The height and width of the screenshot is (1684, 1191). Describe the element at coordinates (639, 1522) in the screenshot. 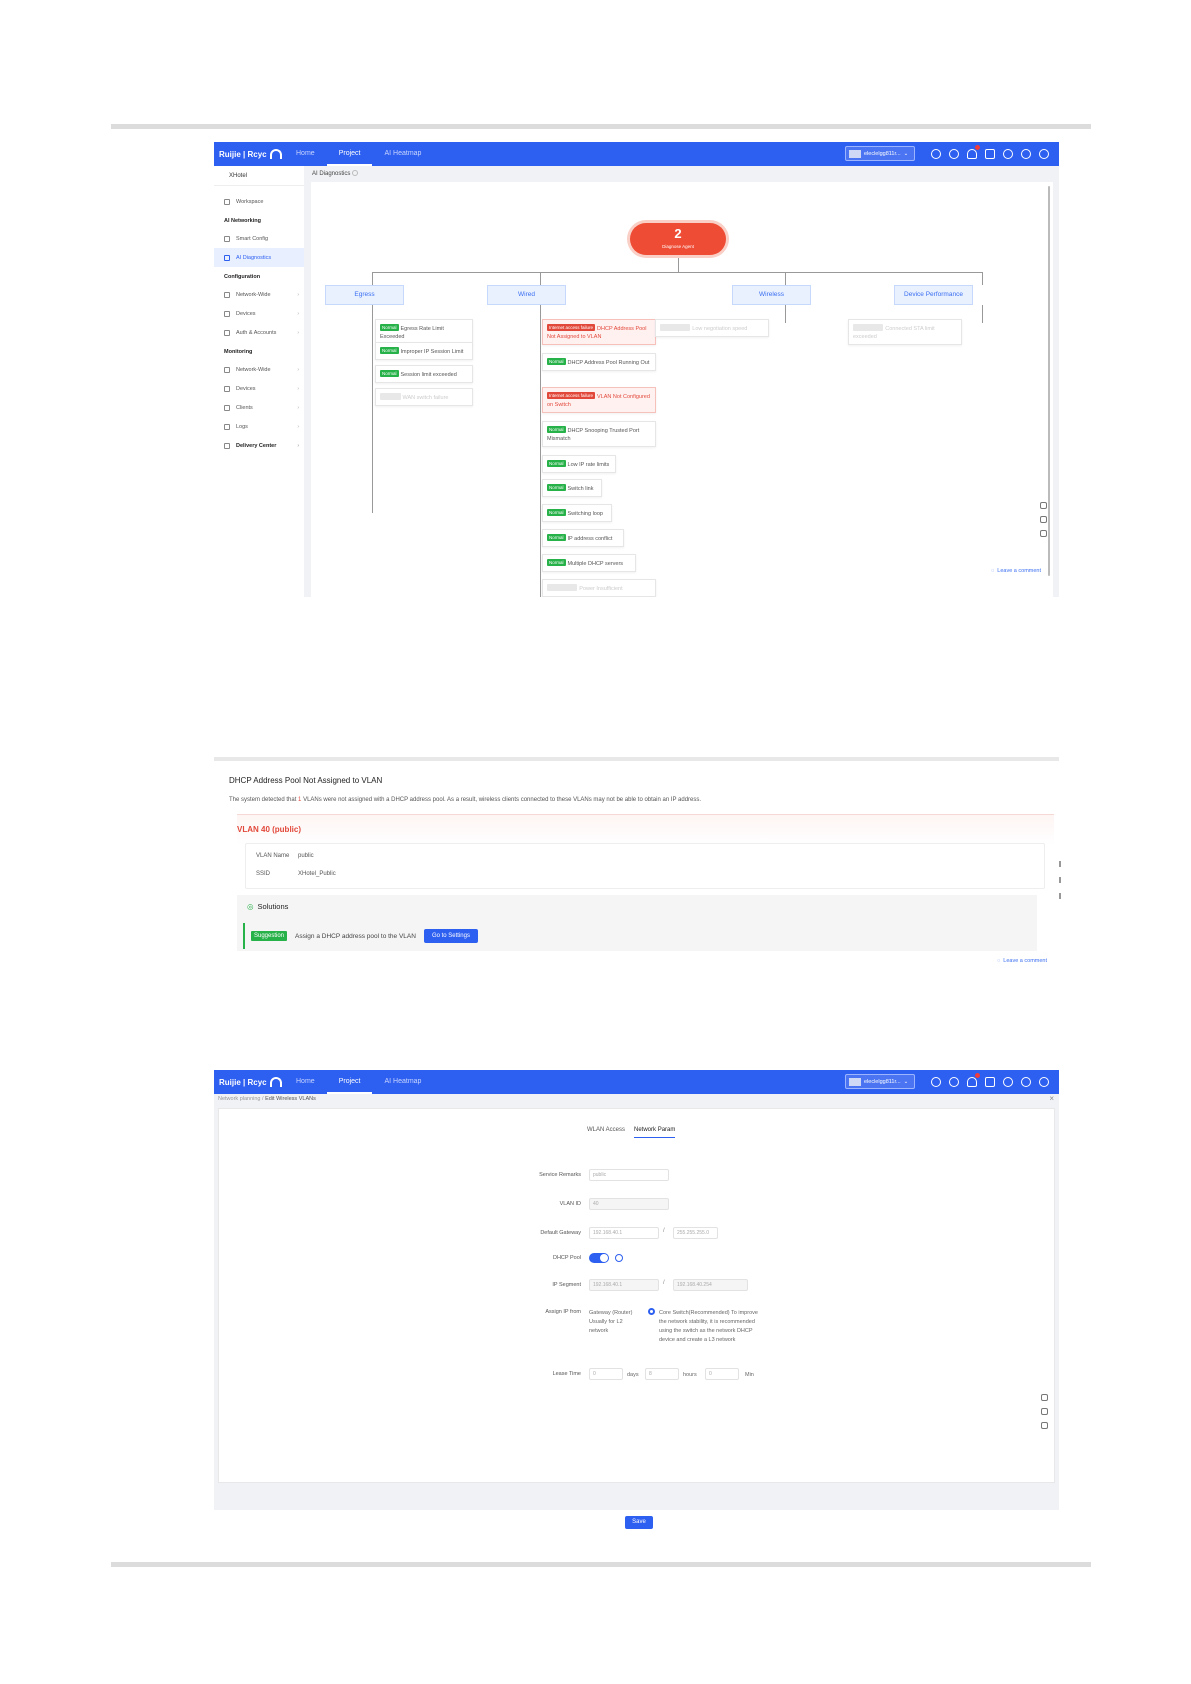

I see `save-button: Save` at that location.